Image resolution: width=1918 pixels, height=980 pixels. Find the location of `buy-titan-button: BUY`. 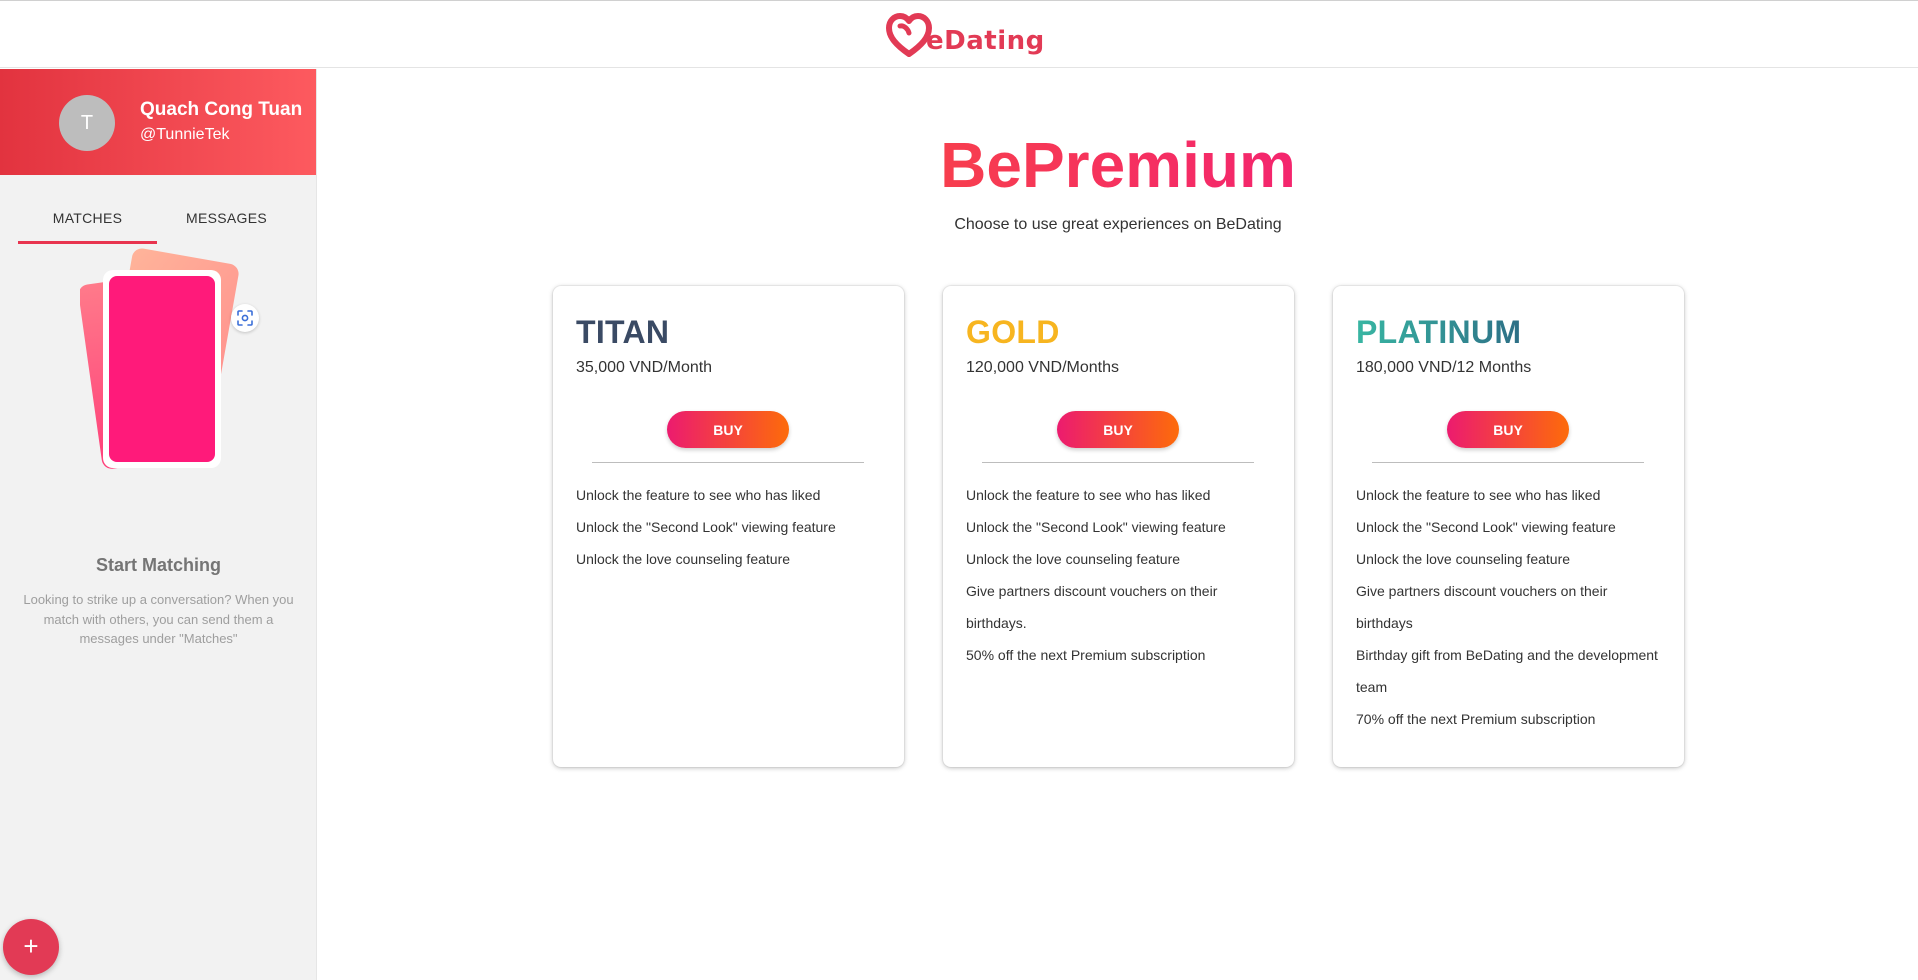

buy-titan-button: BUY is located at coordinates (728, 429).